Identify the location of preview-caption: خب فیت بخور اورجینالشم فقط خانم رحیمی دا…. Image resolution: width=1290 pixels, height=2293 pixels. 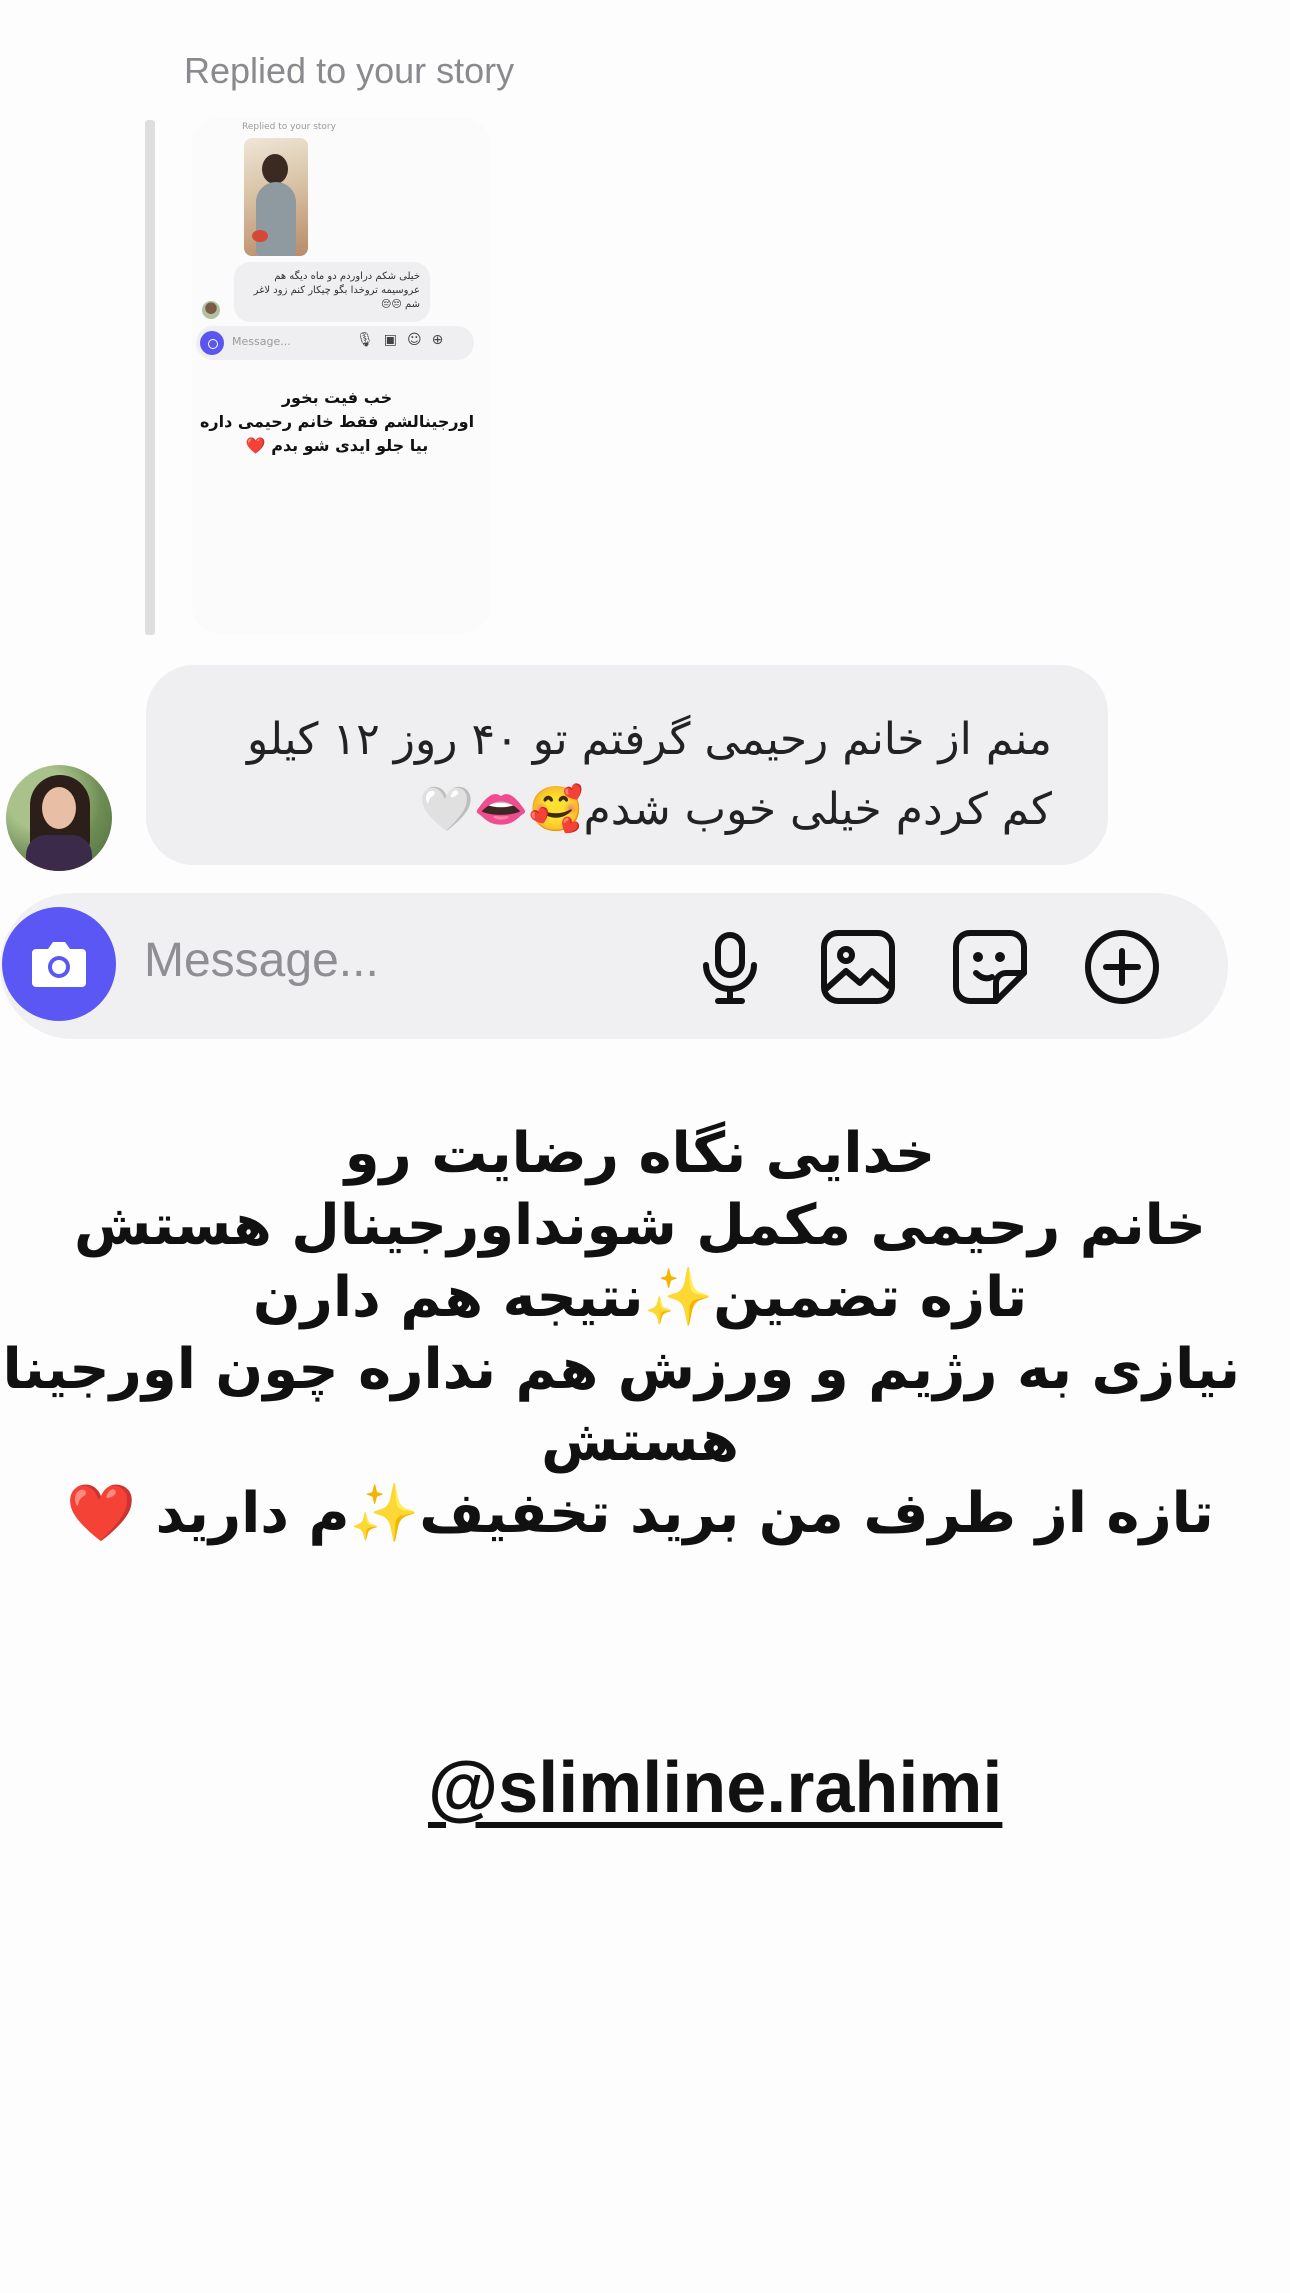
(337, 422).